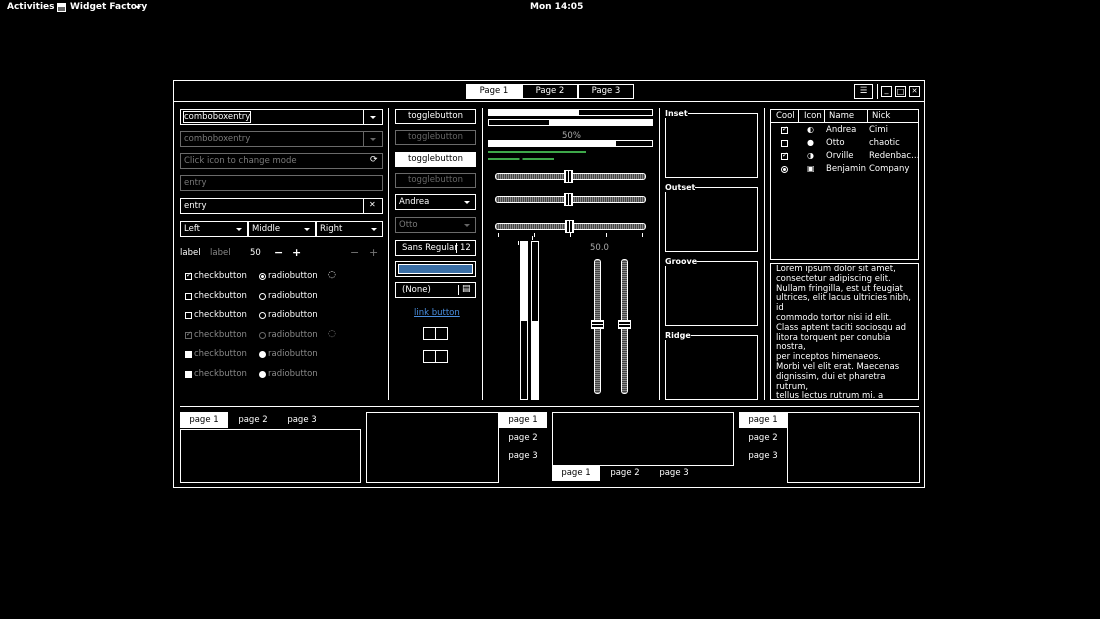 This screenshot has width=1100, height=619. Describe the element at coordinates (281, 139) in the screenshot. I see `combobox-entry-2: comboboxentry` at that location.